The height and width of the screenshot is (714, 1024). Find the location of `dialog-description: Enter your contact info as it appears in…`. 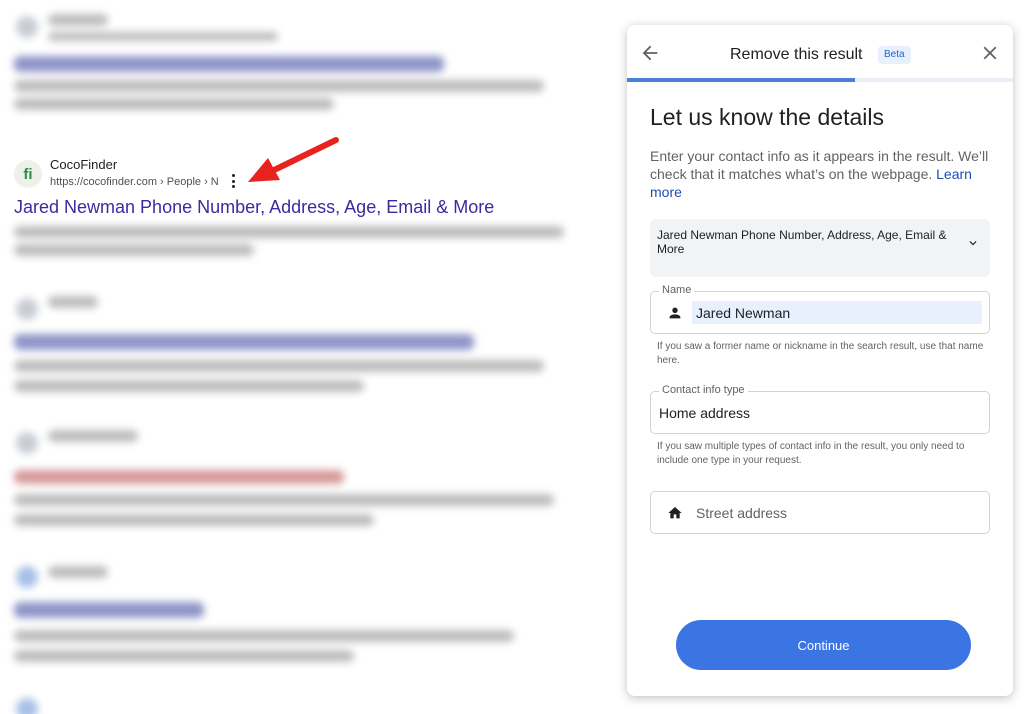

dialog-description: Enter your contact info as it appears in… is located at coordinates (820, 174).